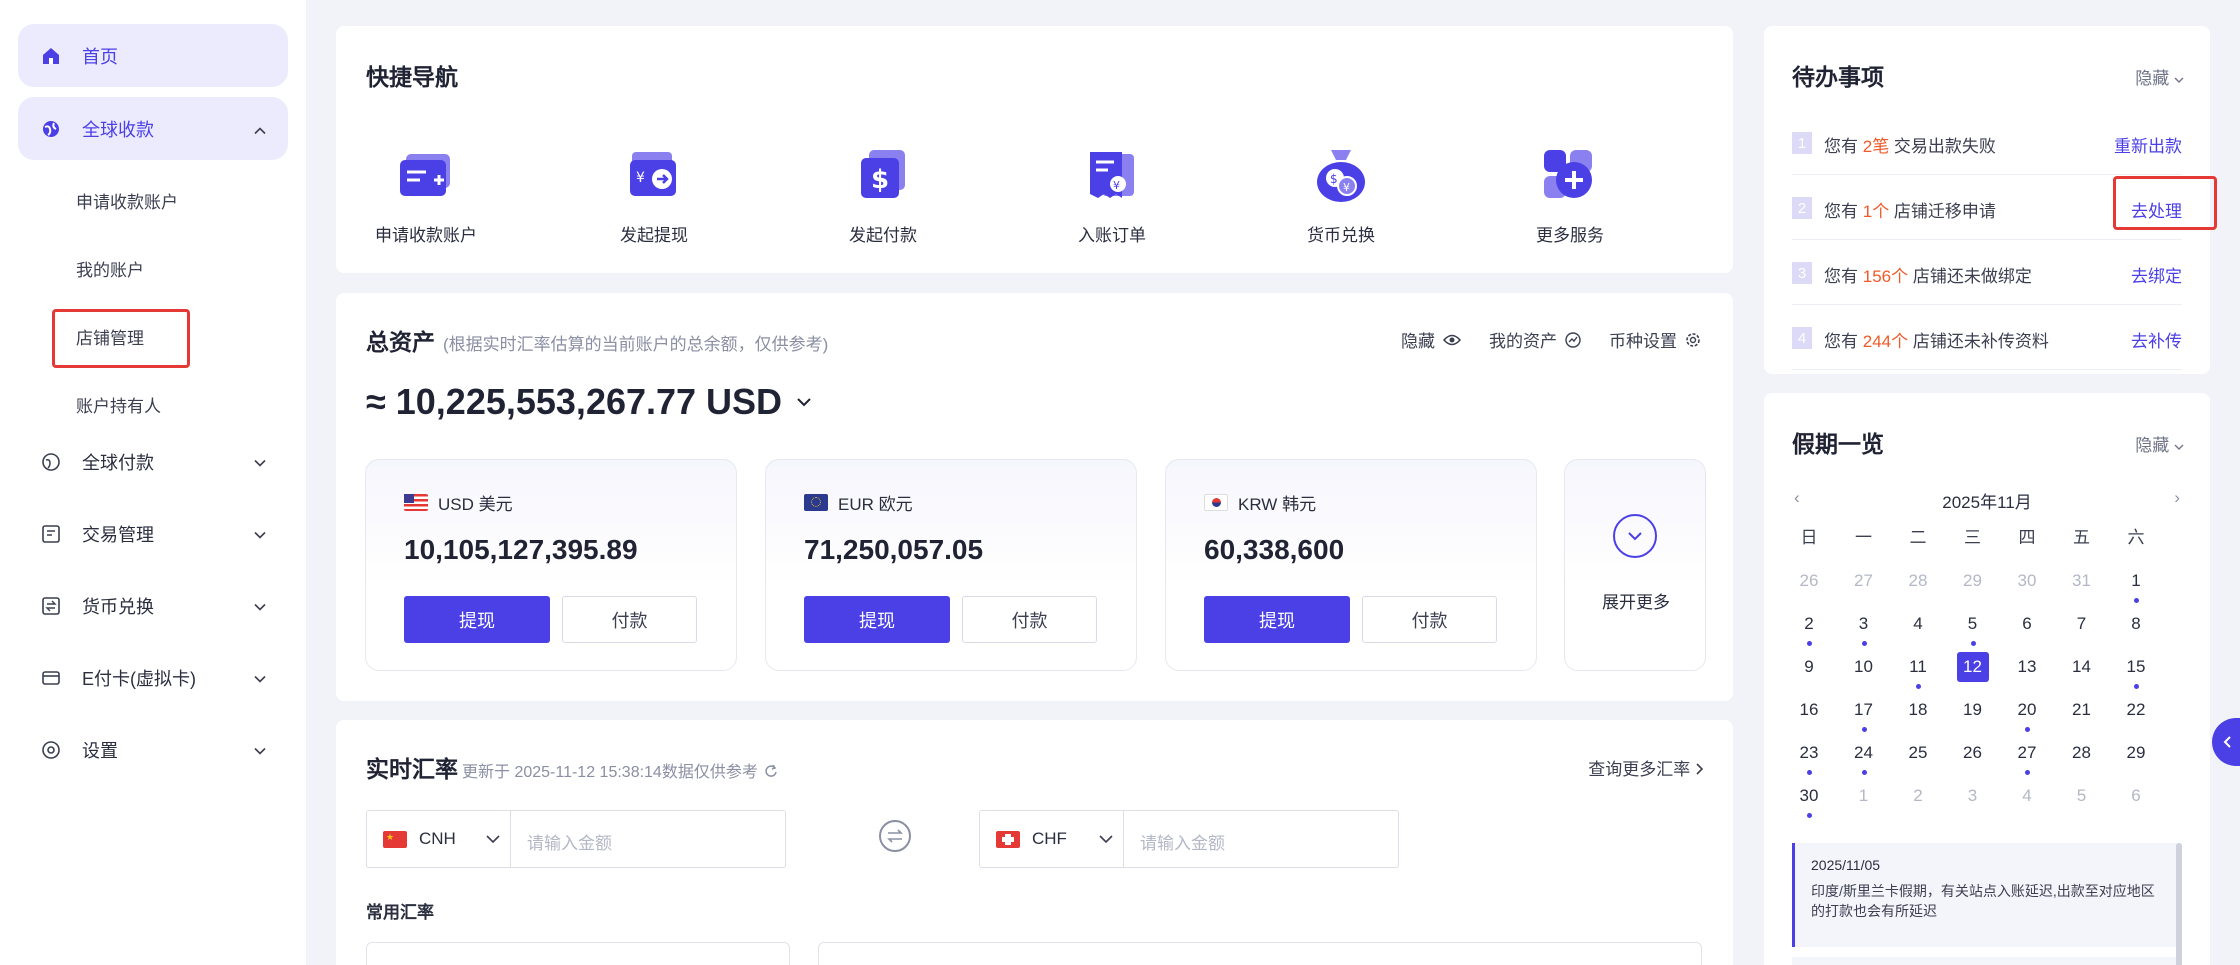 The width and height of the screenshot is (2240, 965). Describe the element at coordinates (2148, 144) in the screenshot. I see `redo-payout-link: 重新出款` at that location.